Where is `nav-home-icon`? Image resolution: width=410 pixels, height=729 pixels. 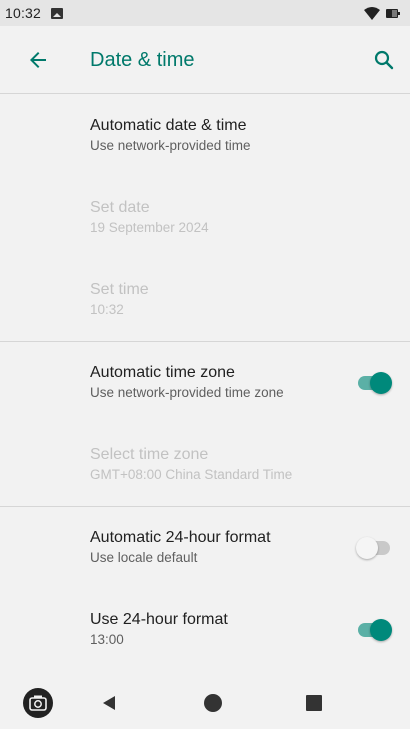
nav-home-icon is located at coordinates (213, 703).